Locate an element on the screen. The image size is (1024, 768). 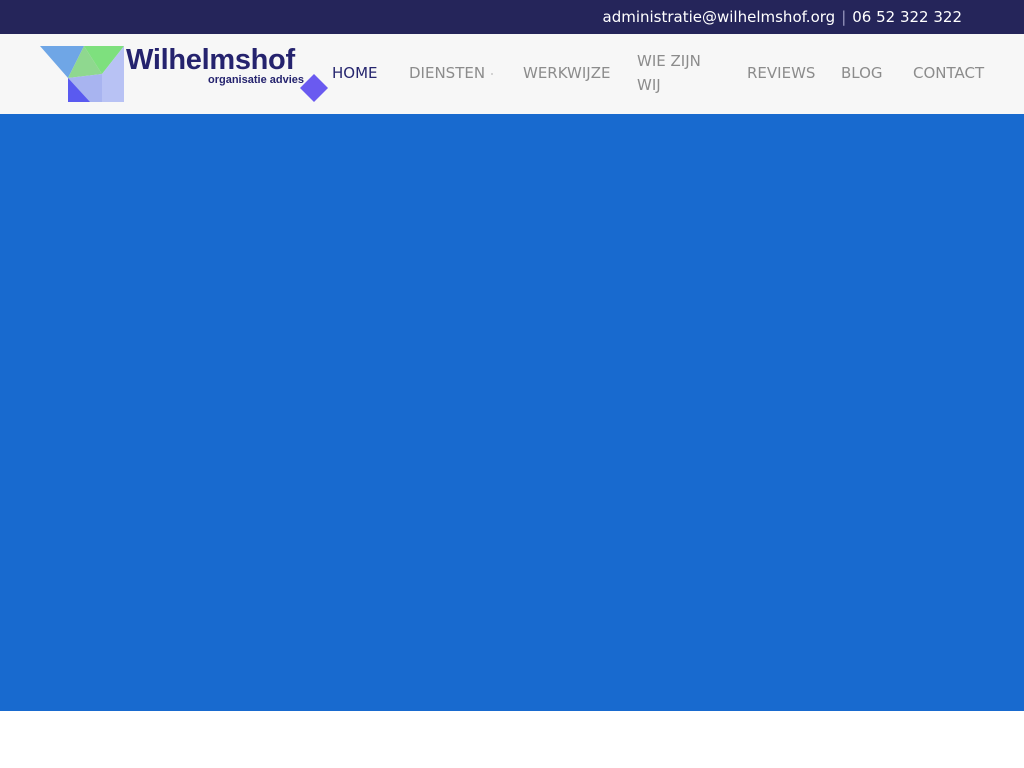
email-link: administratie@wilhelmshof.org is located at coordinates (719, 17).